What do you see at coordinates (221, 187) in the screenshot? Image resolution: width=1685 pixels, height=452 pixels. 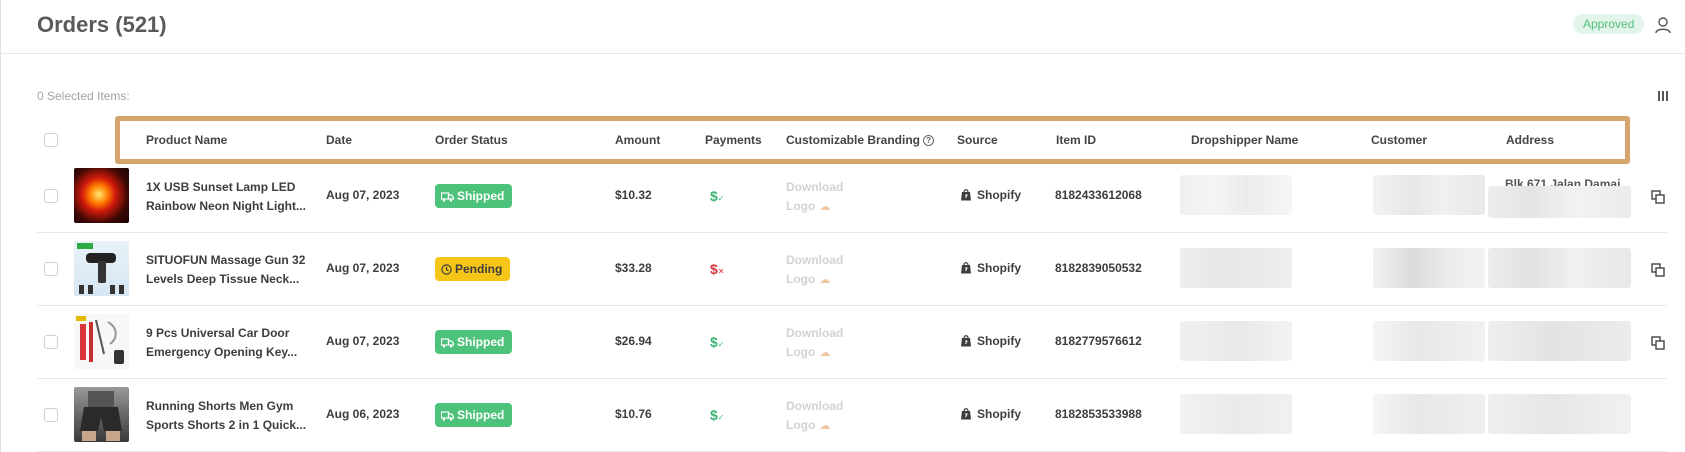 I see `product-name-line1: 1X USB Sunset Lamp LED` at bounding box center [221, 187].